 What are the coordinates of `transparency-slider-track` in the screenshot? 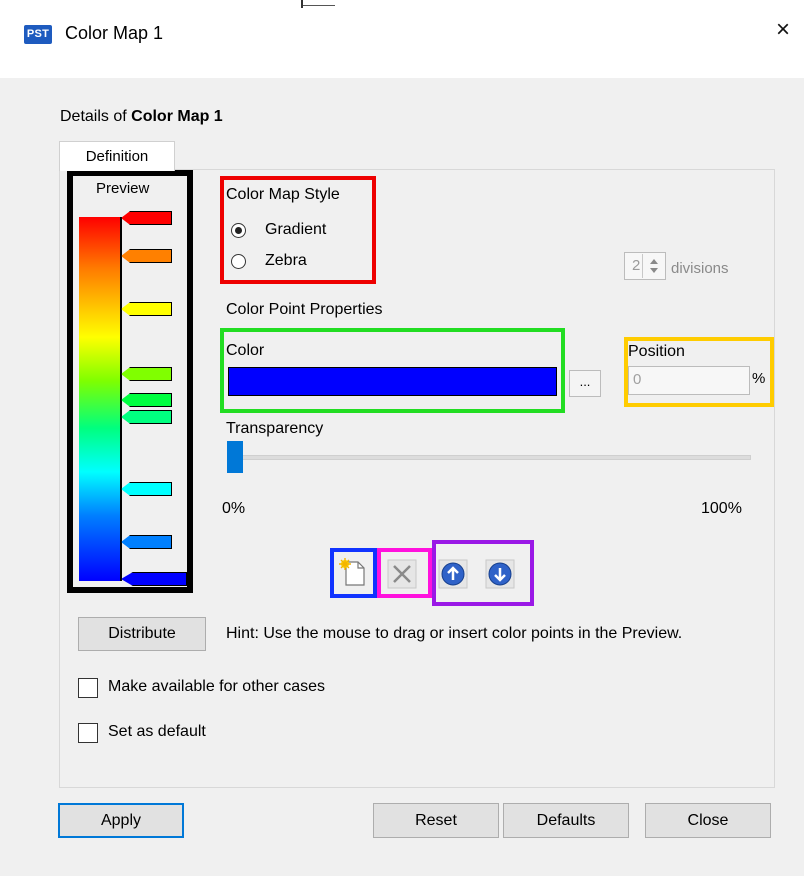 It's located at (489, 457).